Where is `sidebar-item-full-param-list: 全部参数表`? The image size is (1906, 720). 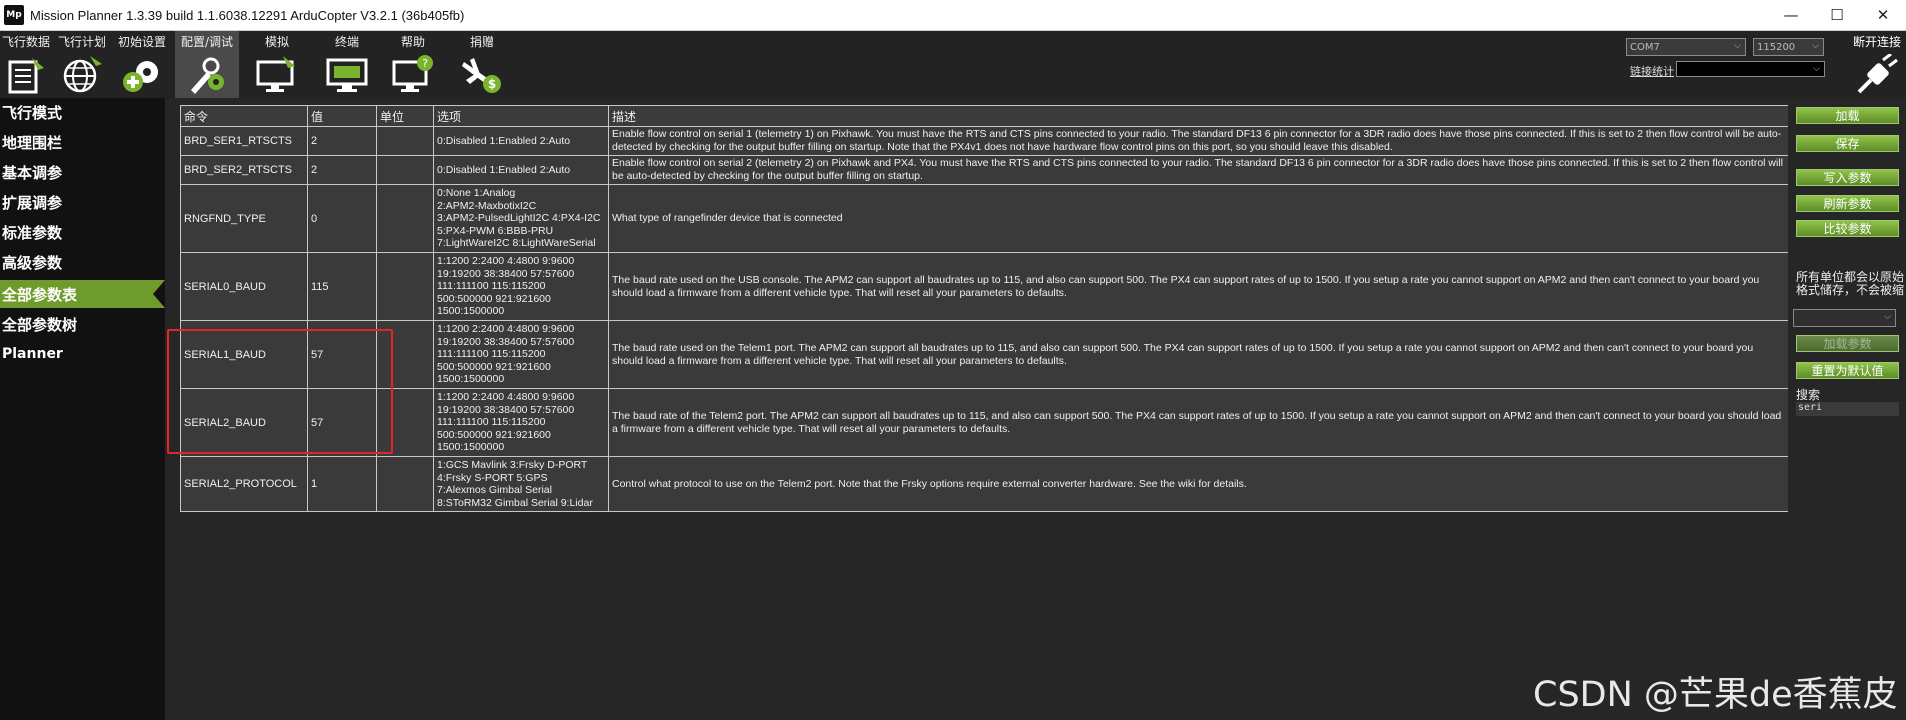 sidebar-item-full-param-list: 全部参数表 is located at coordinates (82, 294).